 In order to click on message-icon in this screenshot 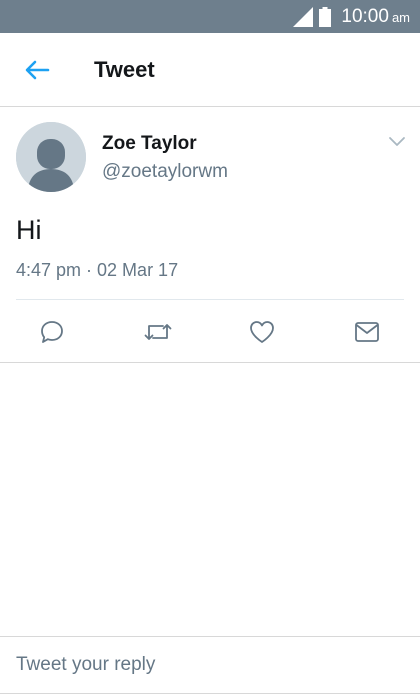, I will do `click(367, 332)`.